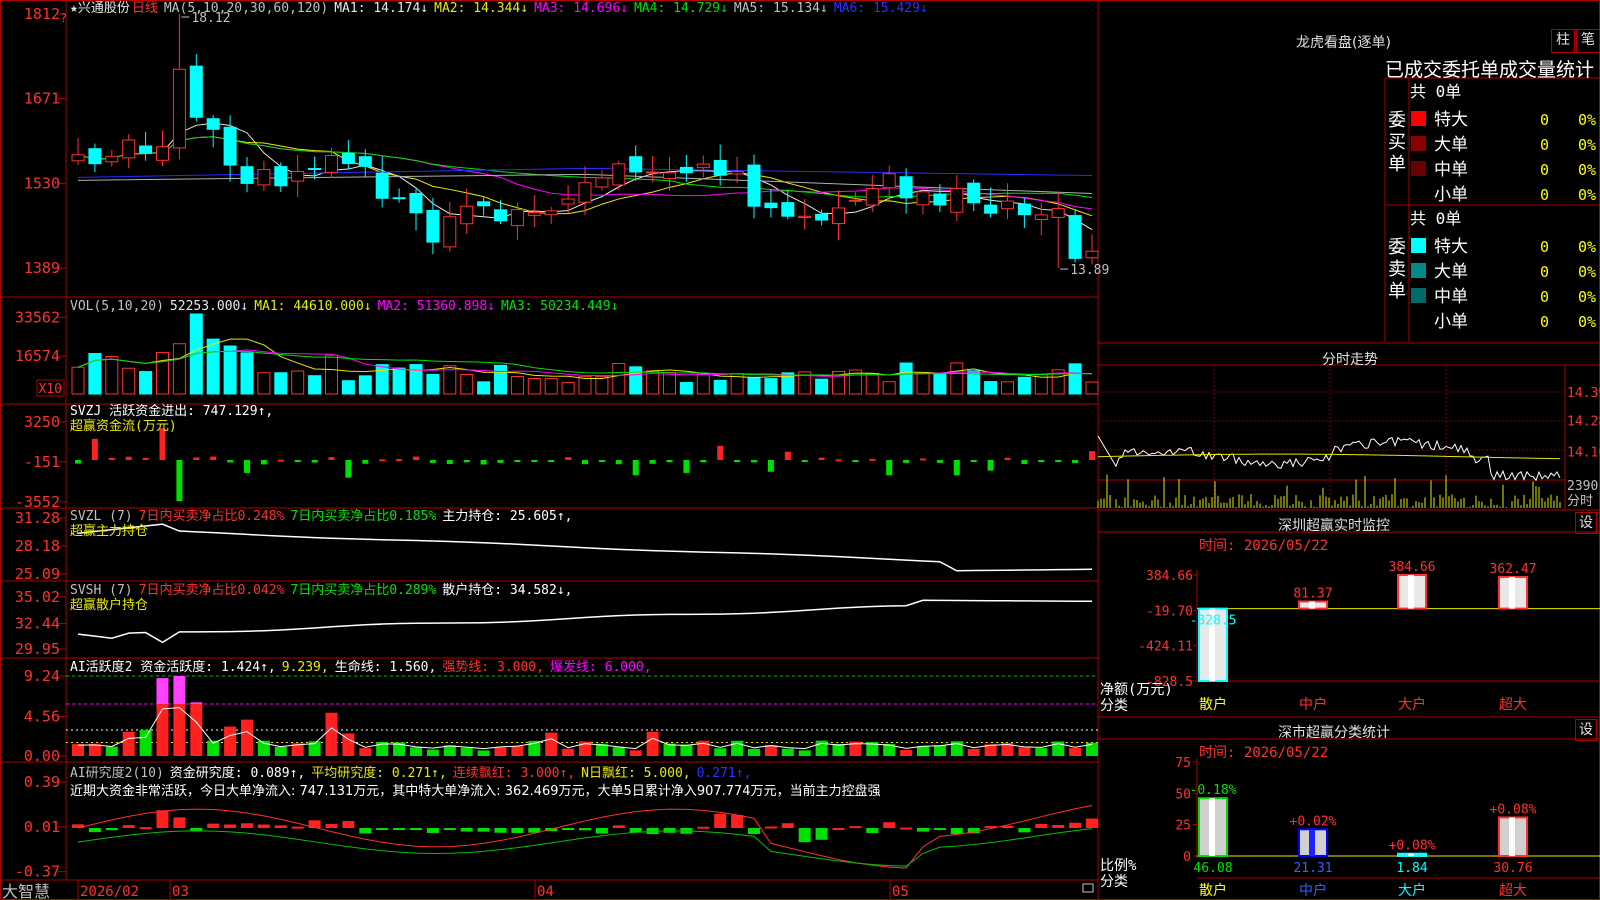 This screenshot has width=1600, height=900. Describe the element at coordinates (179, 690) in the screenshot. I see `activity-burst-bar` at that location.